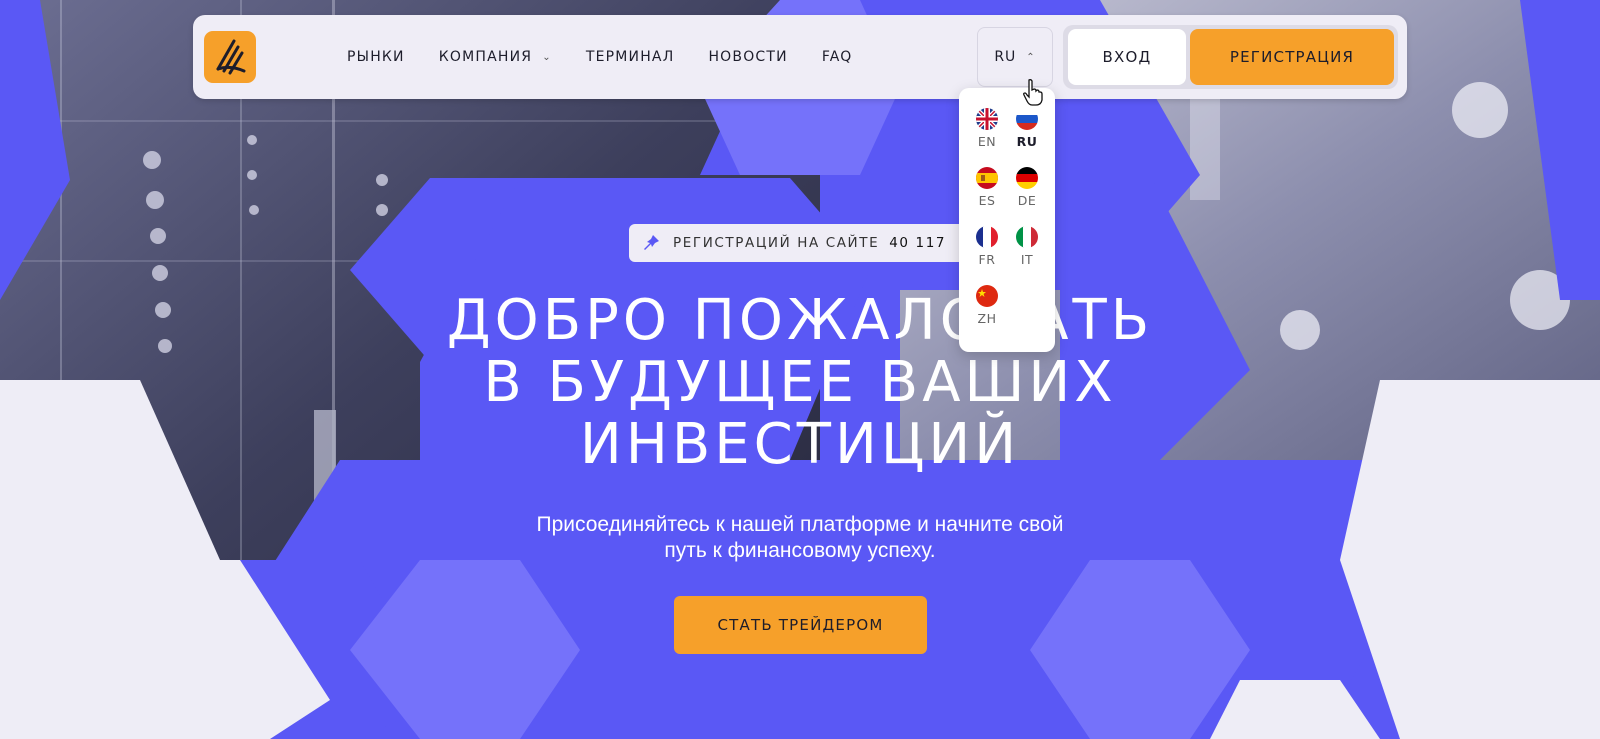 The height and width of the screenshot is (739, 1600). Describe the element at coordinates (1292, 57) in the screenshot. I see `register-button: РЕГИСТРАЦИЯ` at that location.